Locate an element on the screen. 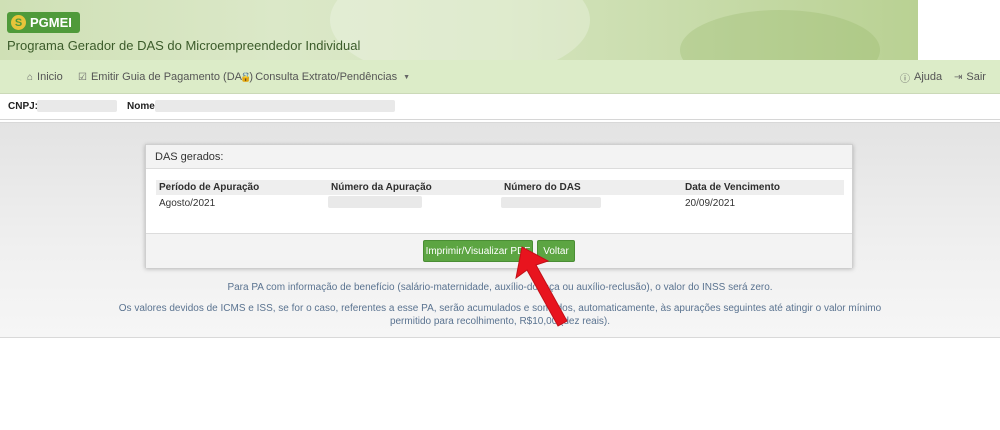 The image size is (1000, 430). nav-emitir-guia-label: Emitir Guia de Pagamento (DAS) is located at coordinates (171, 77).